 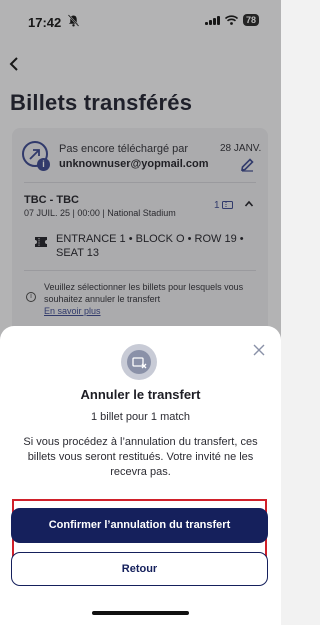 I want to click on cancel-transfer-icon, so click(x=139, y=362).